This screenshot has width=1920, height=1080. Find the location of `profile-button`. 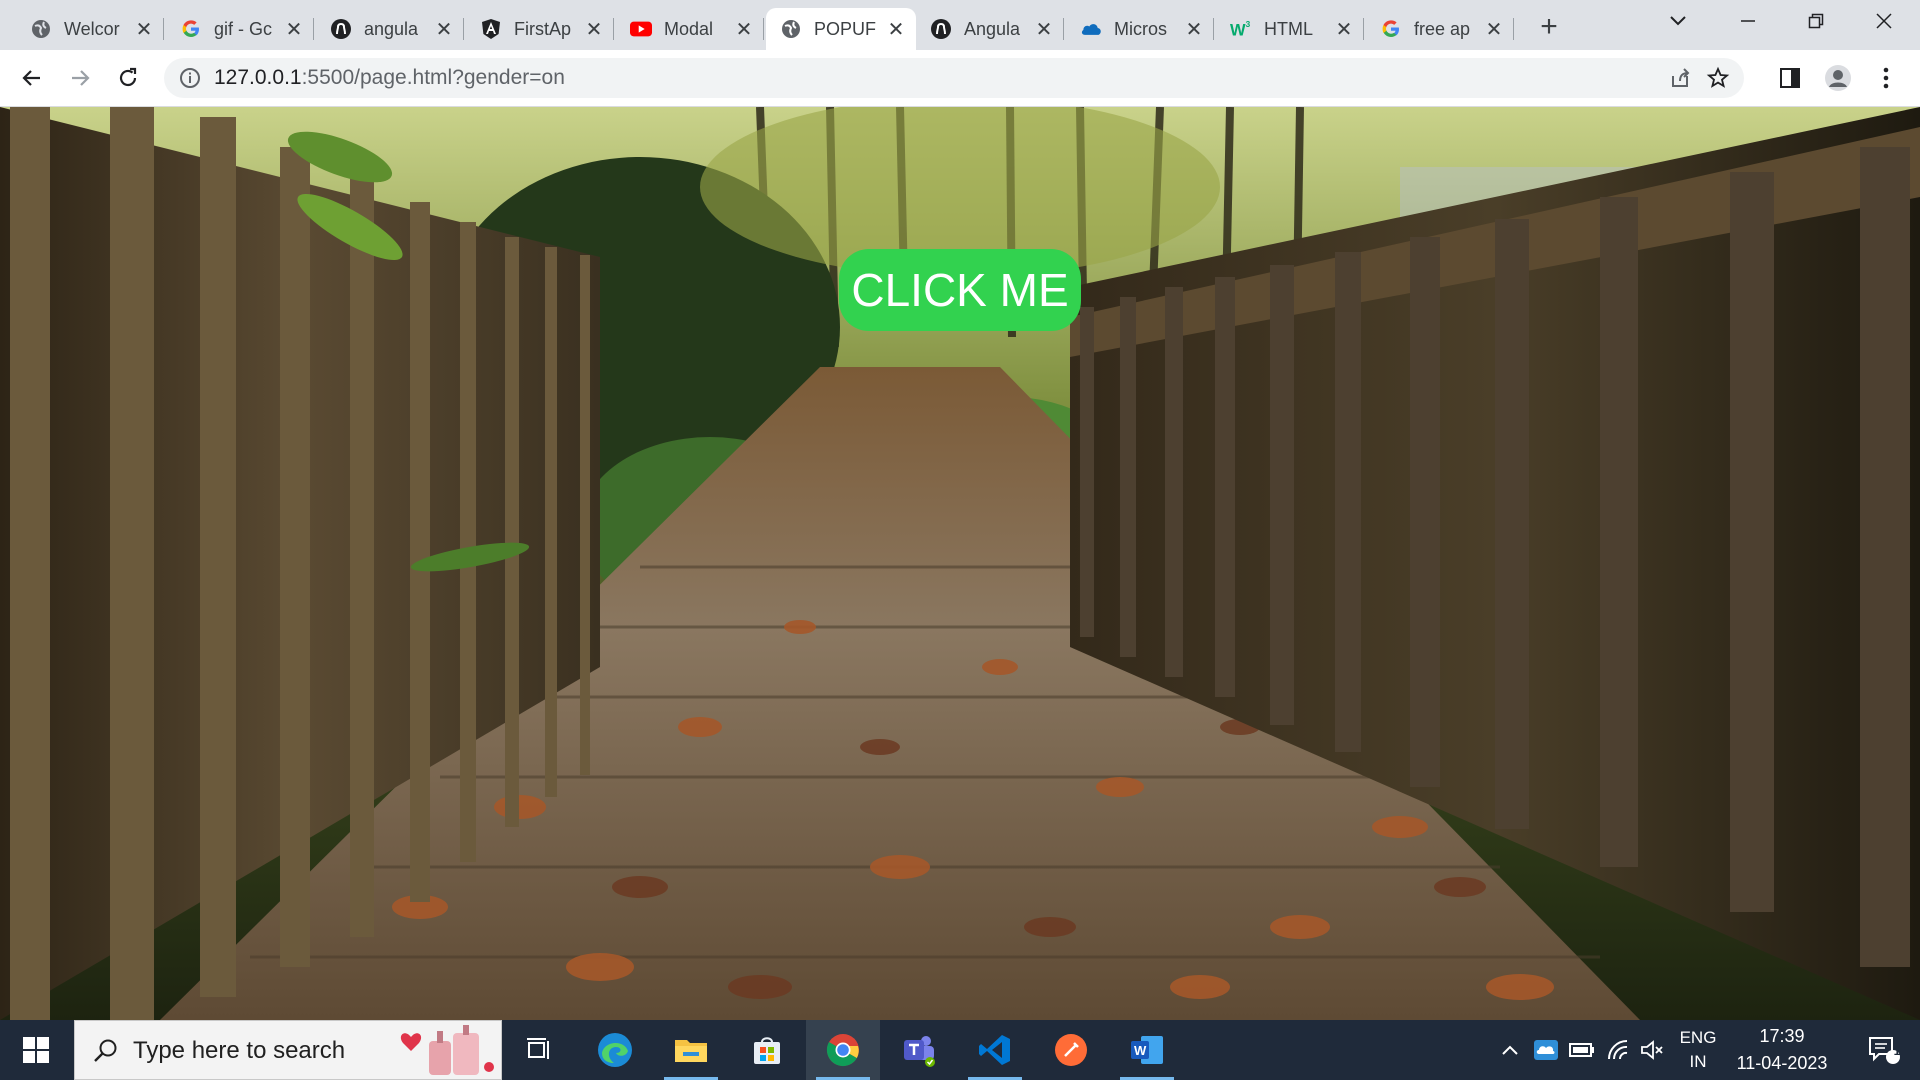

profile-button is located at coordinates (1838, 78).